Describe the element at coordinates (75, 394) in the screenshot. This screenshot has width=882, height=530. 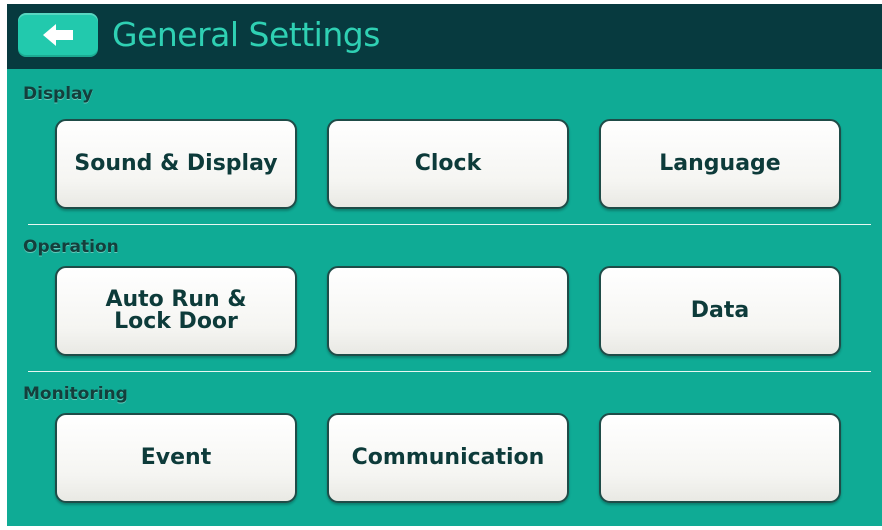
I see `section-label-monitoring: Monitoring` at that location.